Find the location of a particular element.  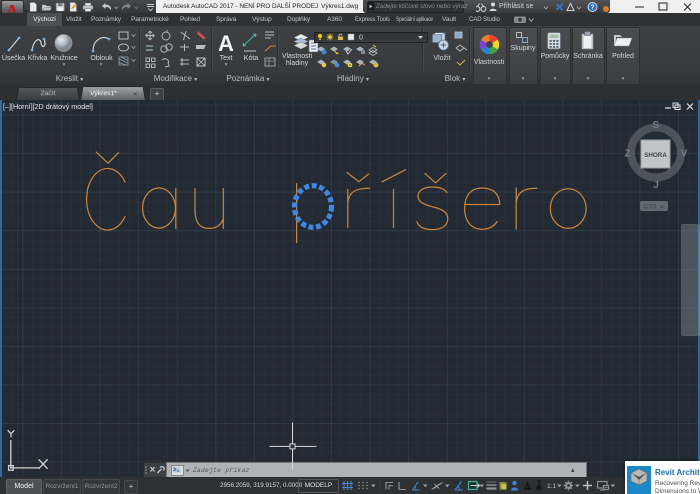

svg-text: A is located at coordinates (226, 43).